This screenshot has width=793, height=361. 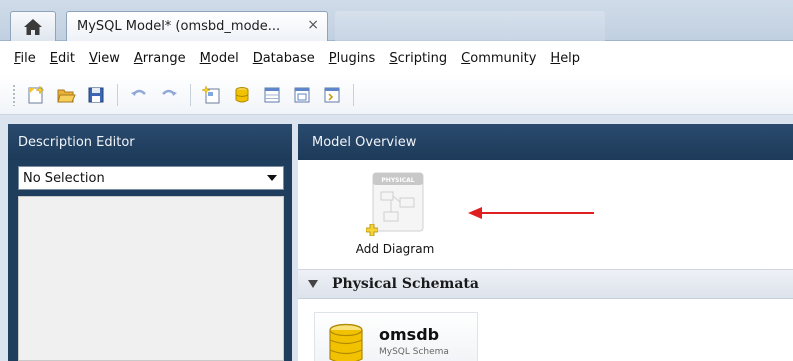 What do you see at coordinates (346, 342) in the screenshot?
I see `database-icon` at bounding box center [346, 342].